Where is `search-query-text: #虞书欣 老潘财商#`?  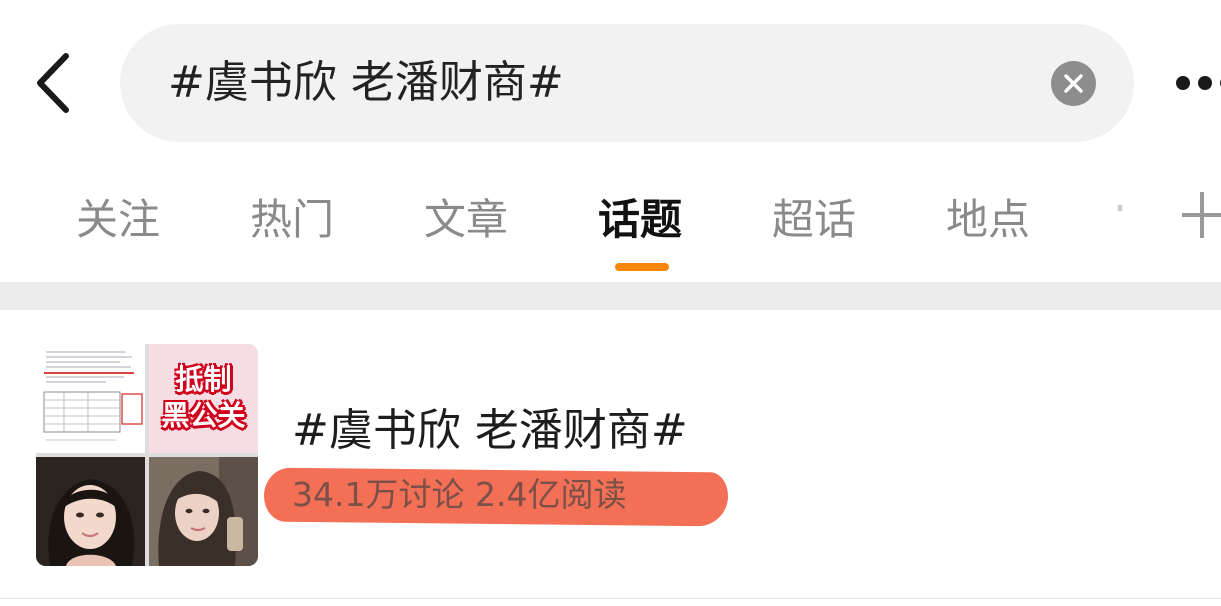 search-query-text: #虞书欣 老潘财商# is located at coordinates (366, 83).